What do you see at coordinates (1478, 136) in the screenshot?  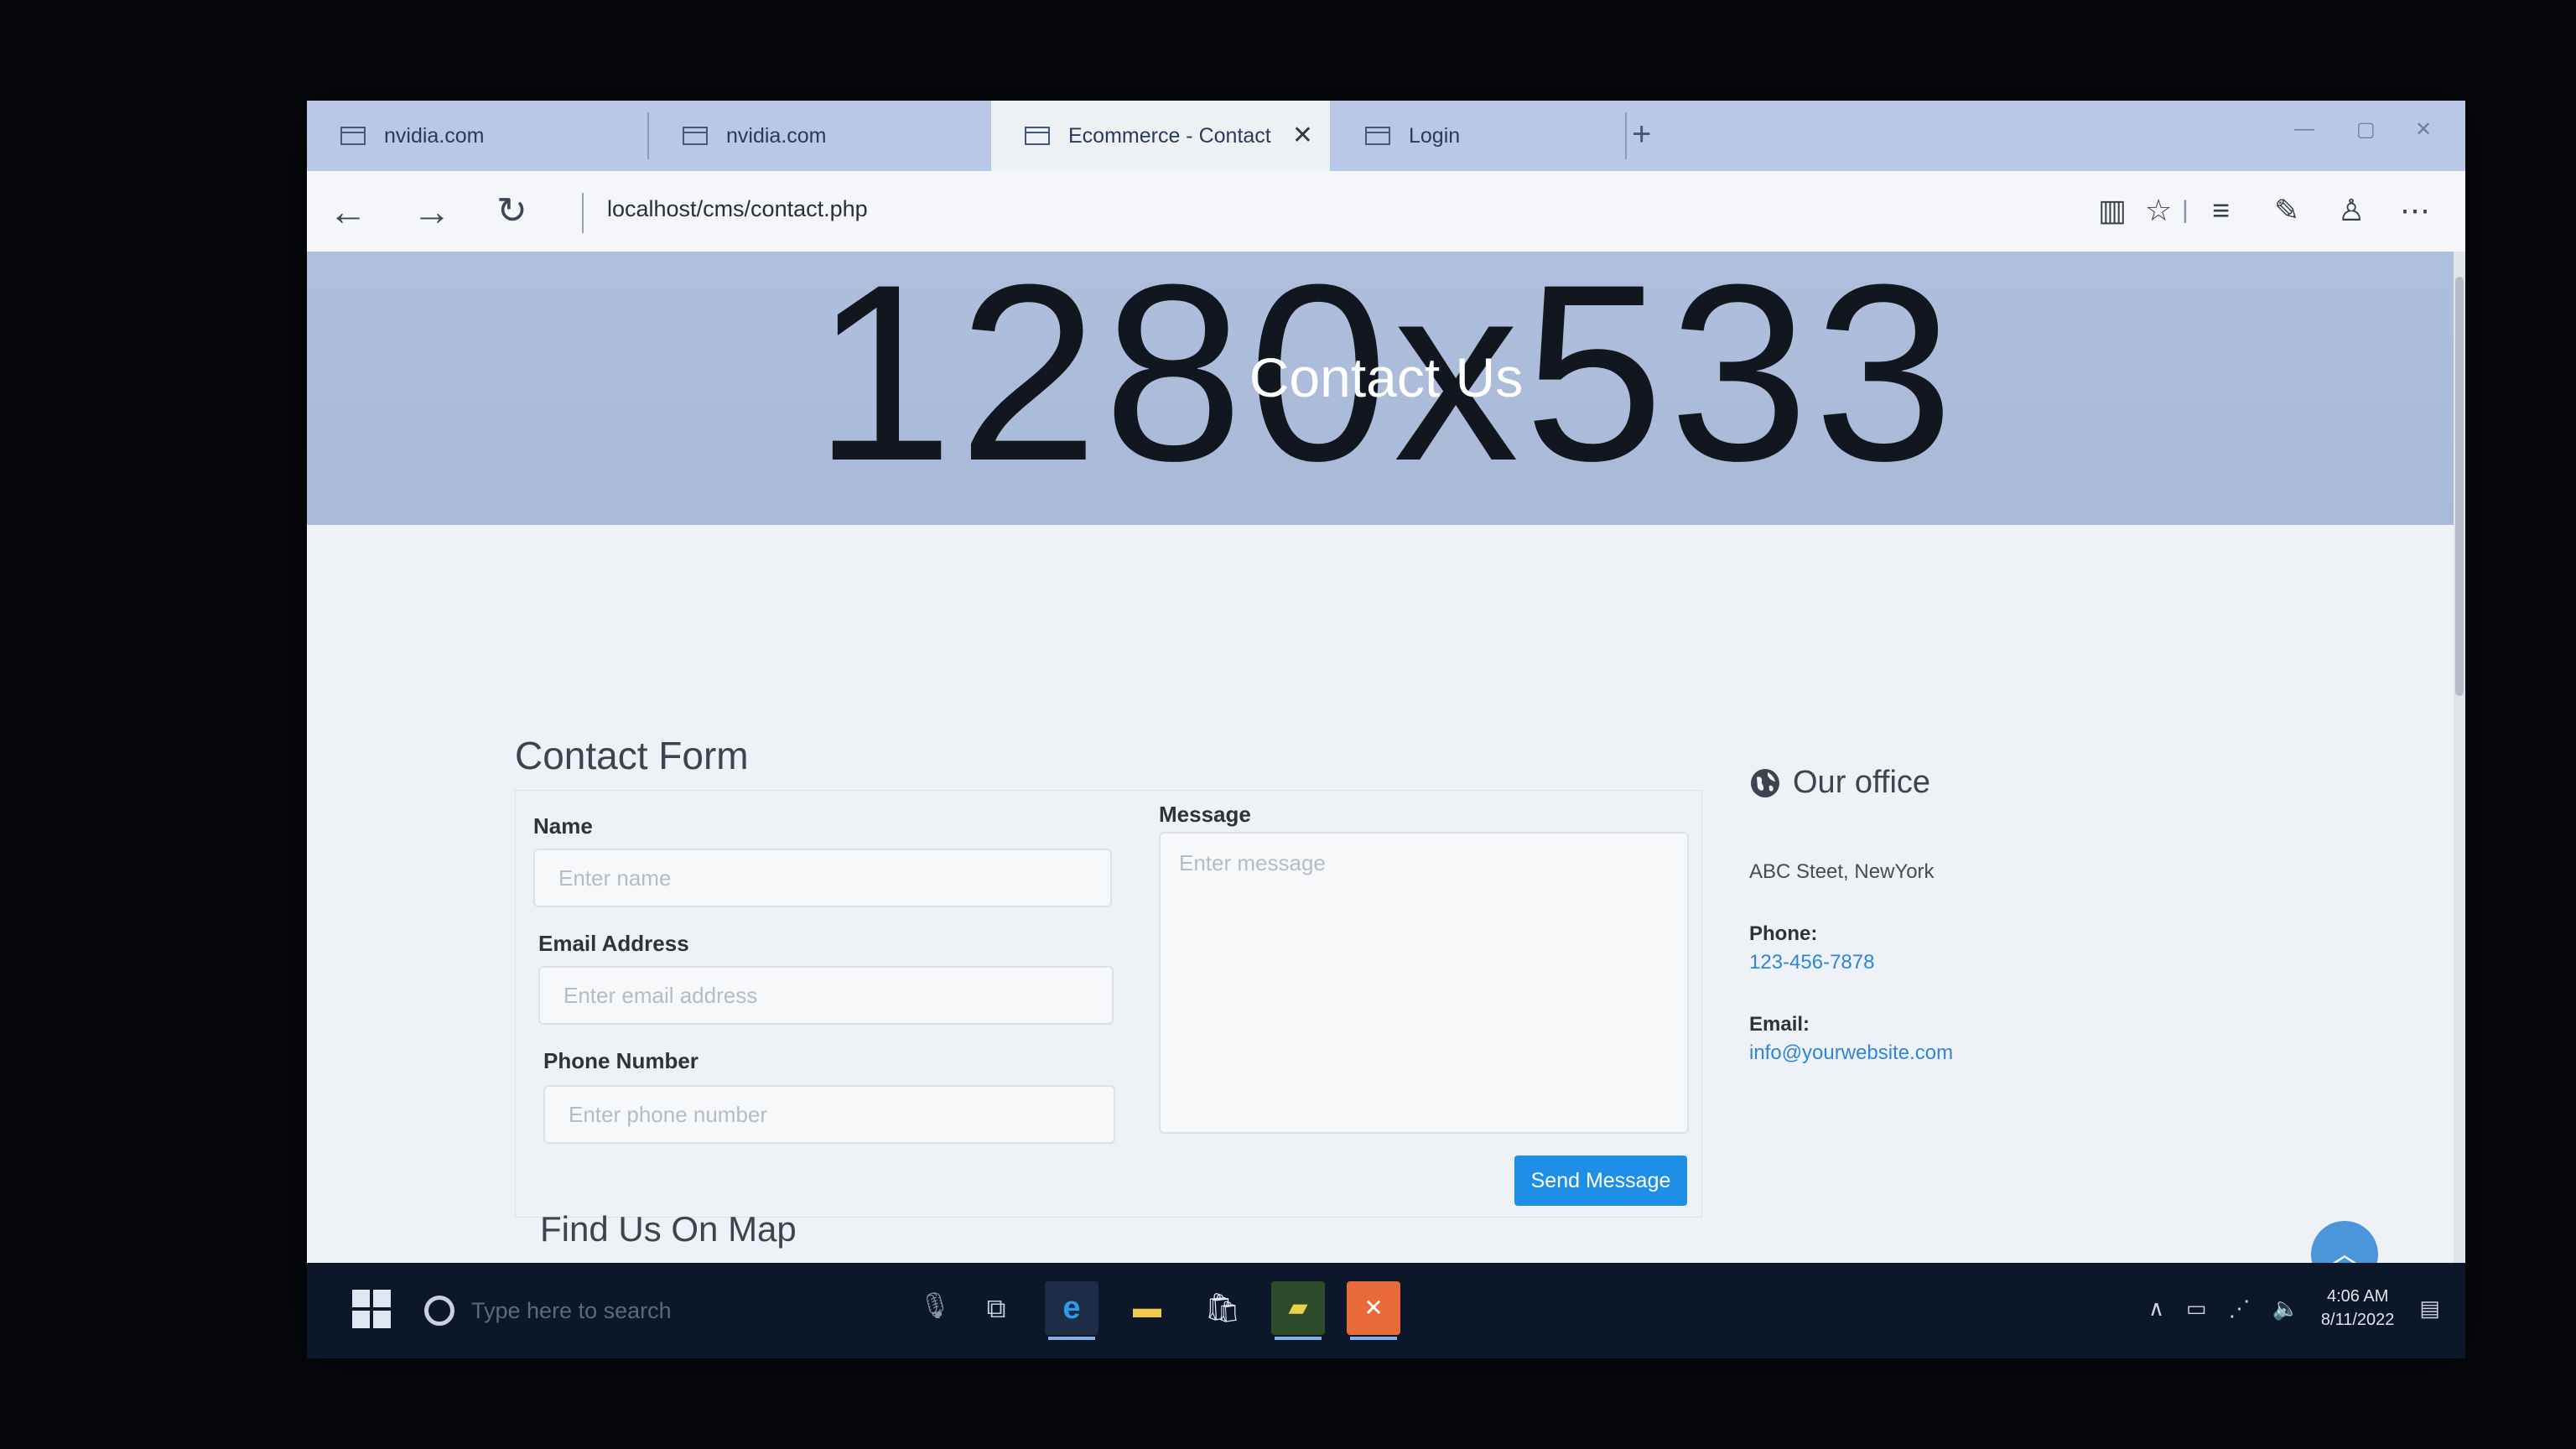 I see `tab-login: Login` at bounding box center [1478, 136].